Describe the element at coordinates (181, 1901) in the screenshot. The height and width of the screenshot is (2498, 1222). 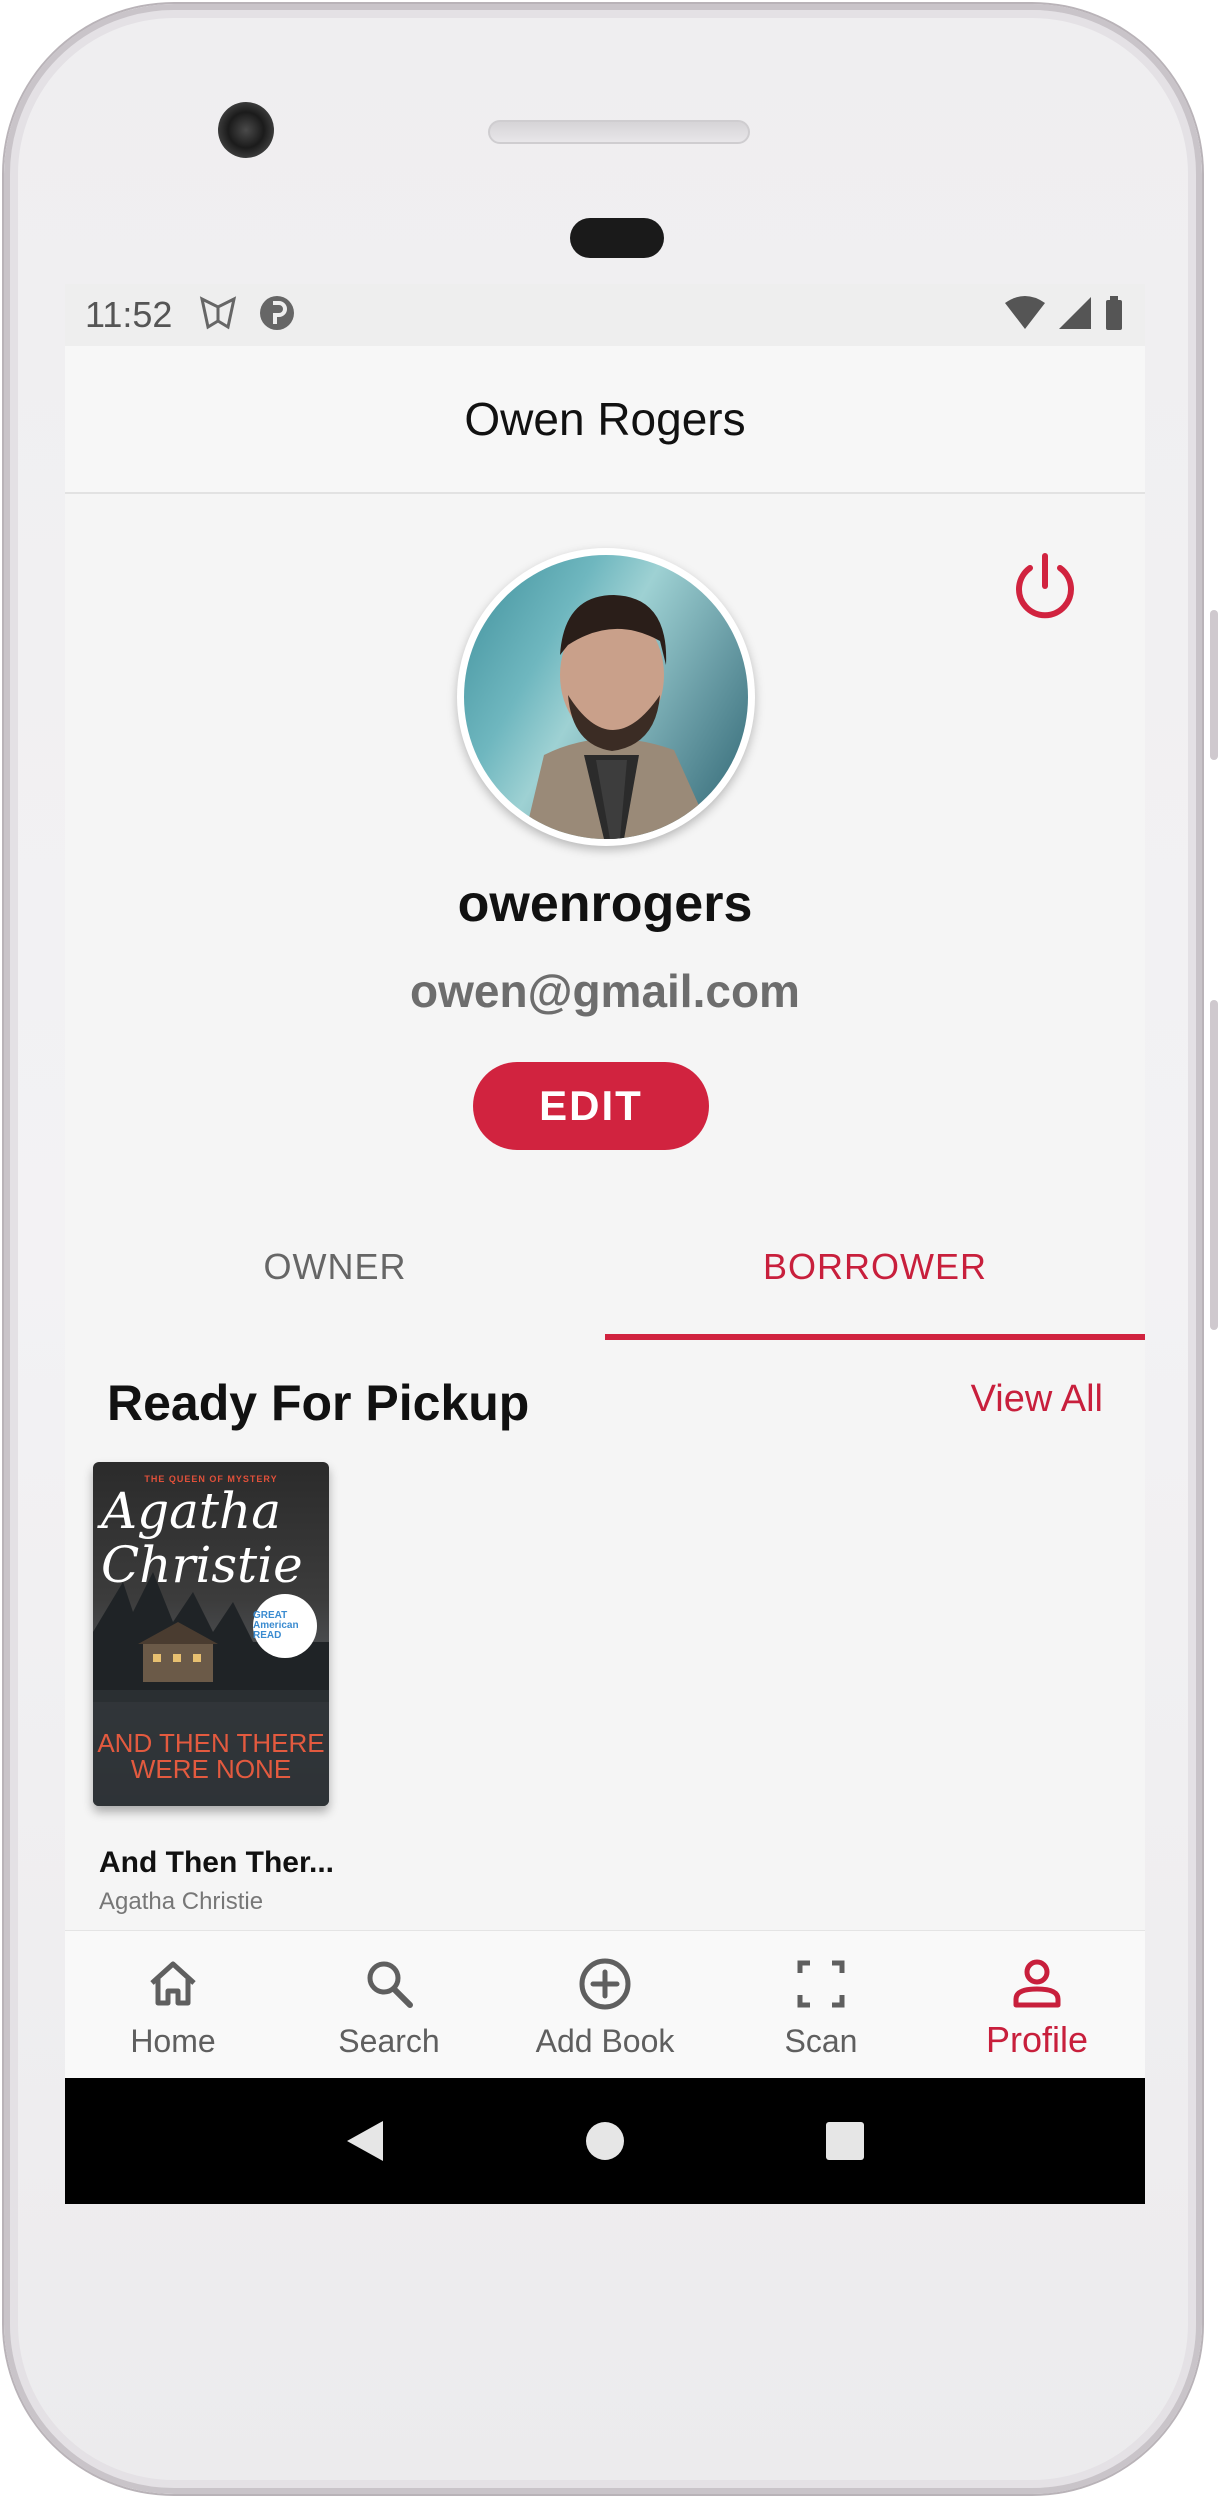
I see `book-author: Agatha Christie` at that location.